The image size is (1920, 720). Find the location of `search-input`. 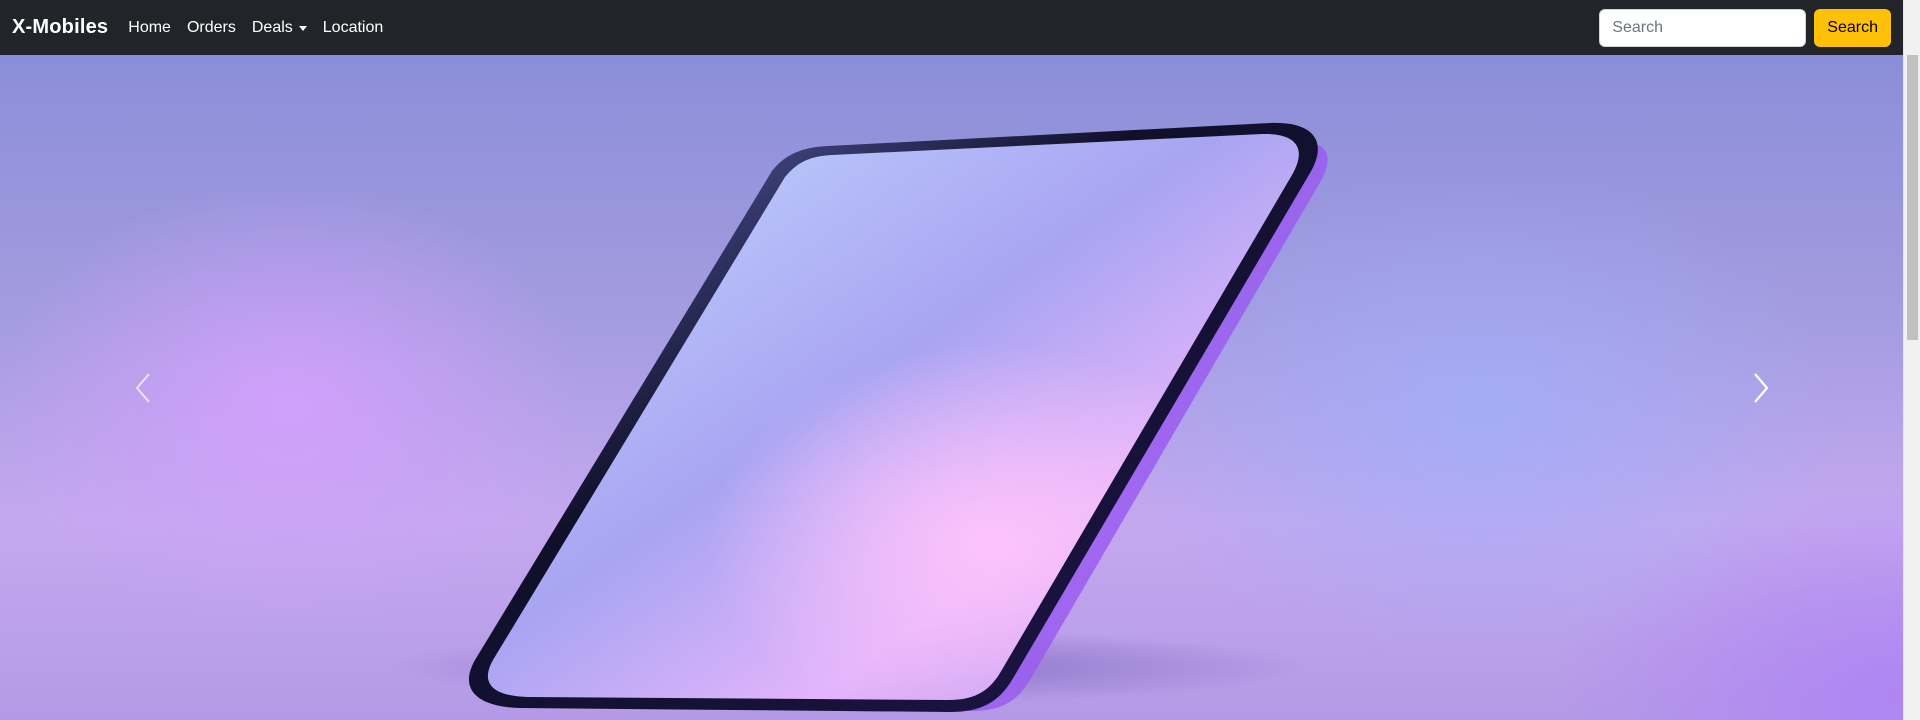

search-input is located at coordinates (1703, 27).